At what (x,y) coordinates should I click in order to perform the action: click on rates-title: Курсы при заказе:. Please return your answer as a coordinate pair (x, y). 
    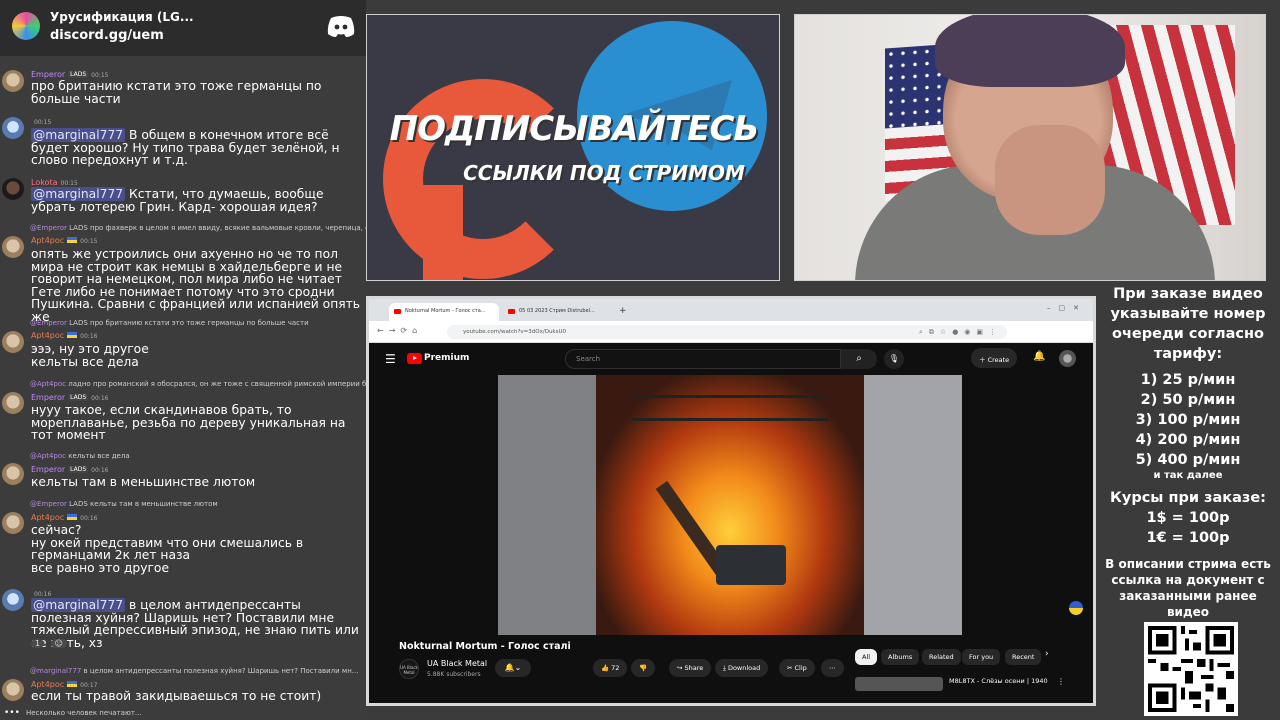
    Looking at the image, I should click on (1188, 498).